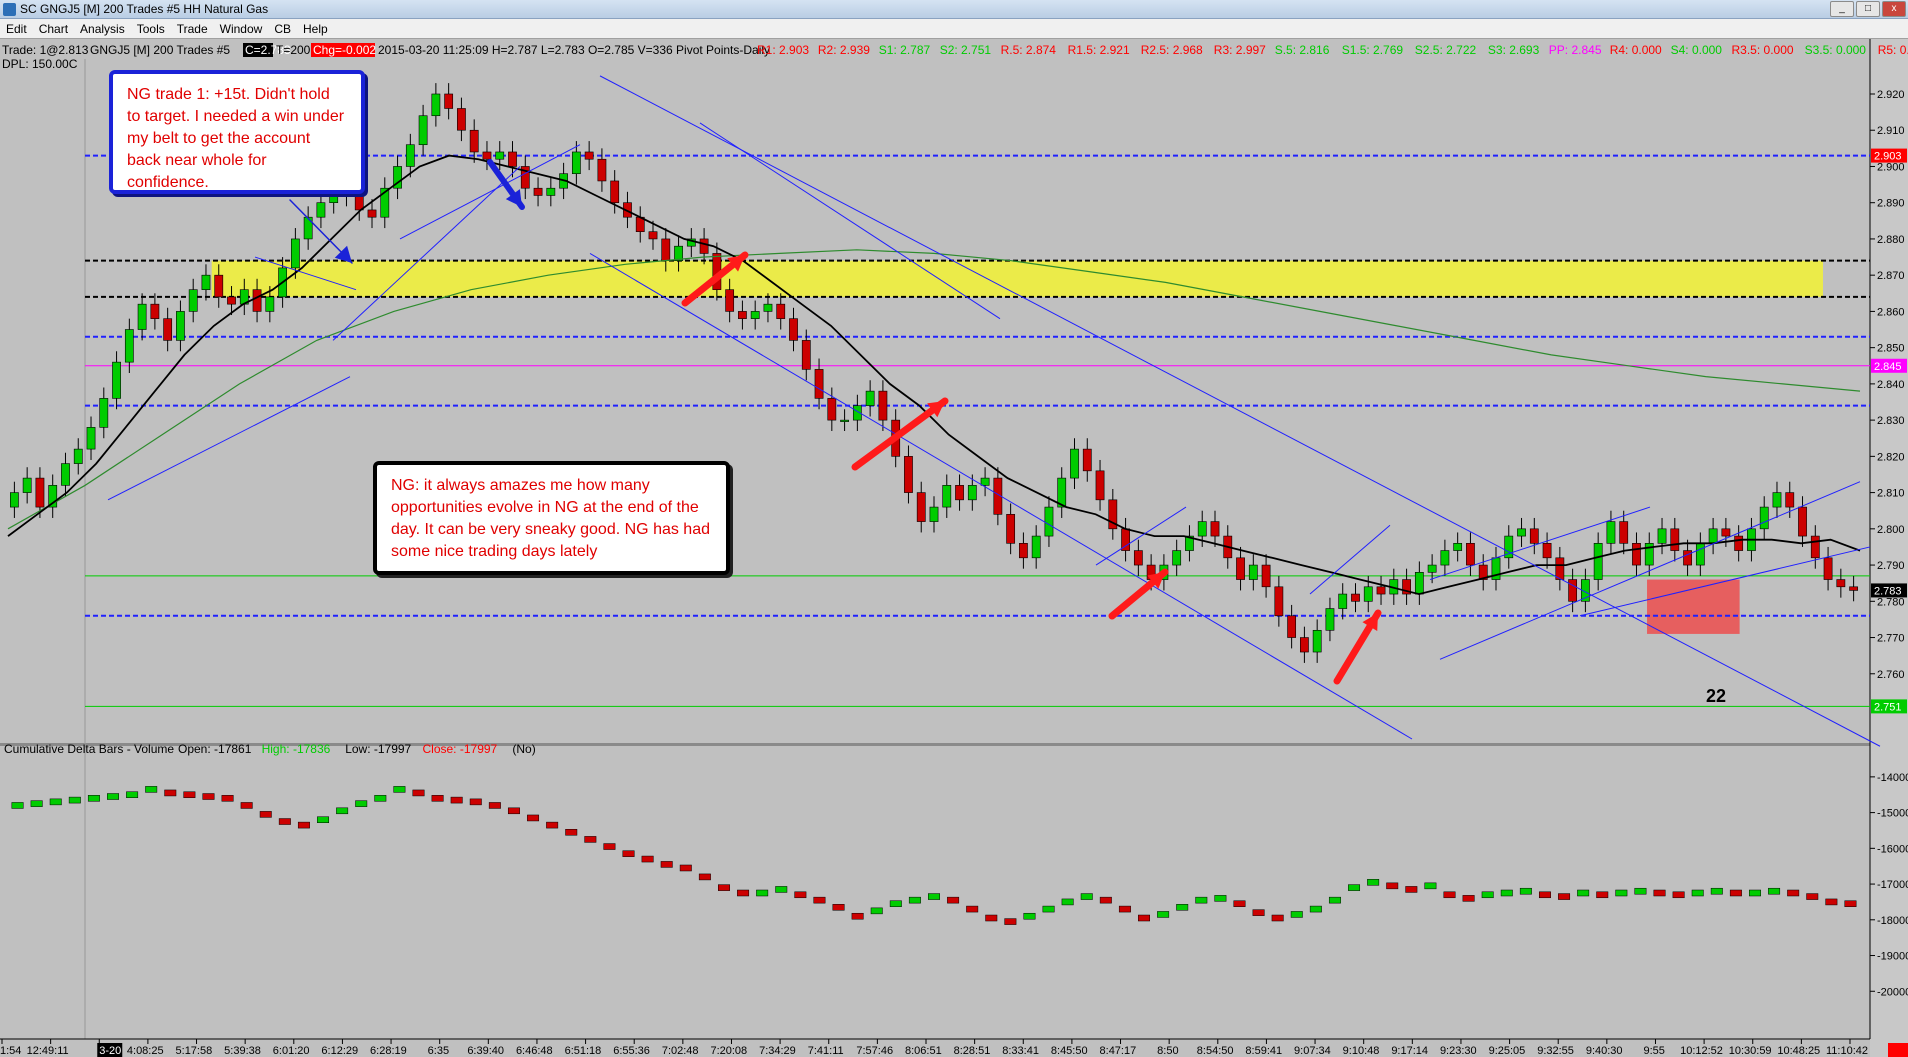  What do you see at coordinates (1891, 95) in the screenshot?
I see `y-tick-label: 2.920` at bounding box center [1891, 95].